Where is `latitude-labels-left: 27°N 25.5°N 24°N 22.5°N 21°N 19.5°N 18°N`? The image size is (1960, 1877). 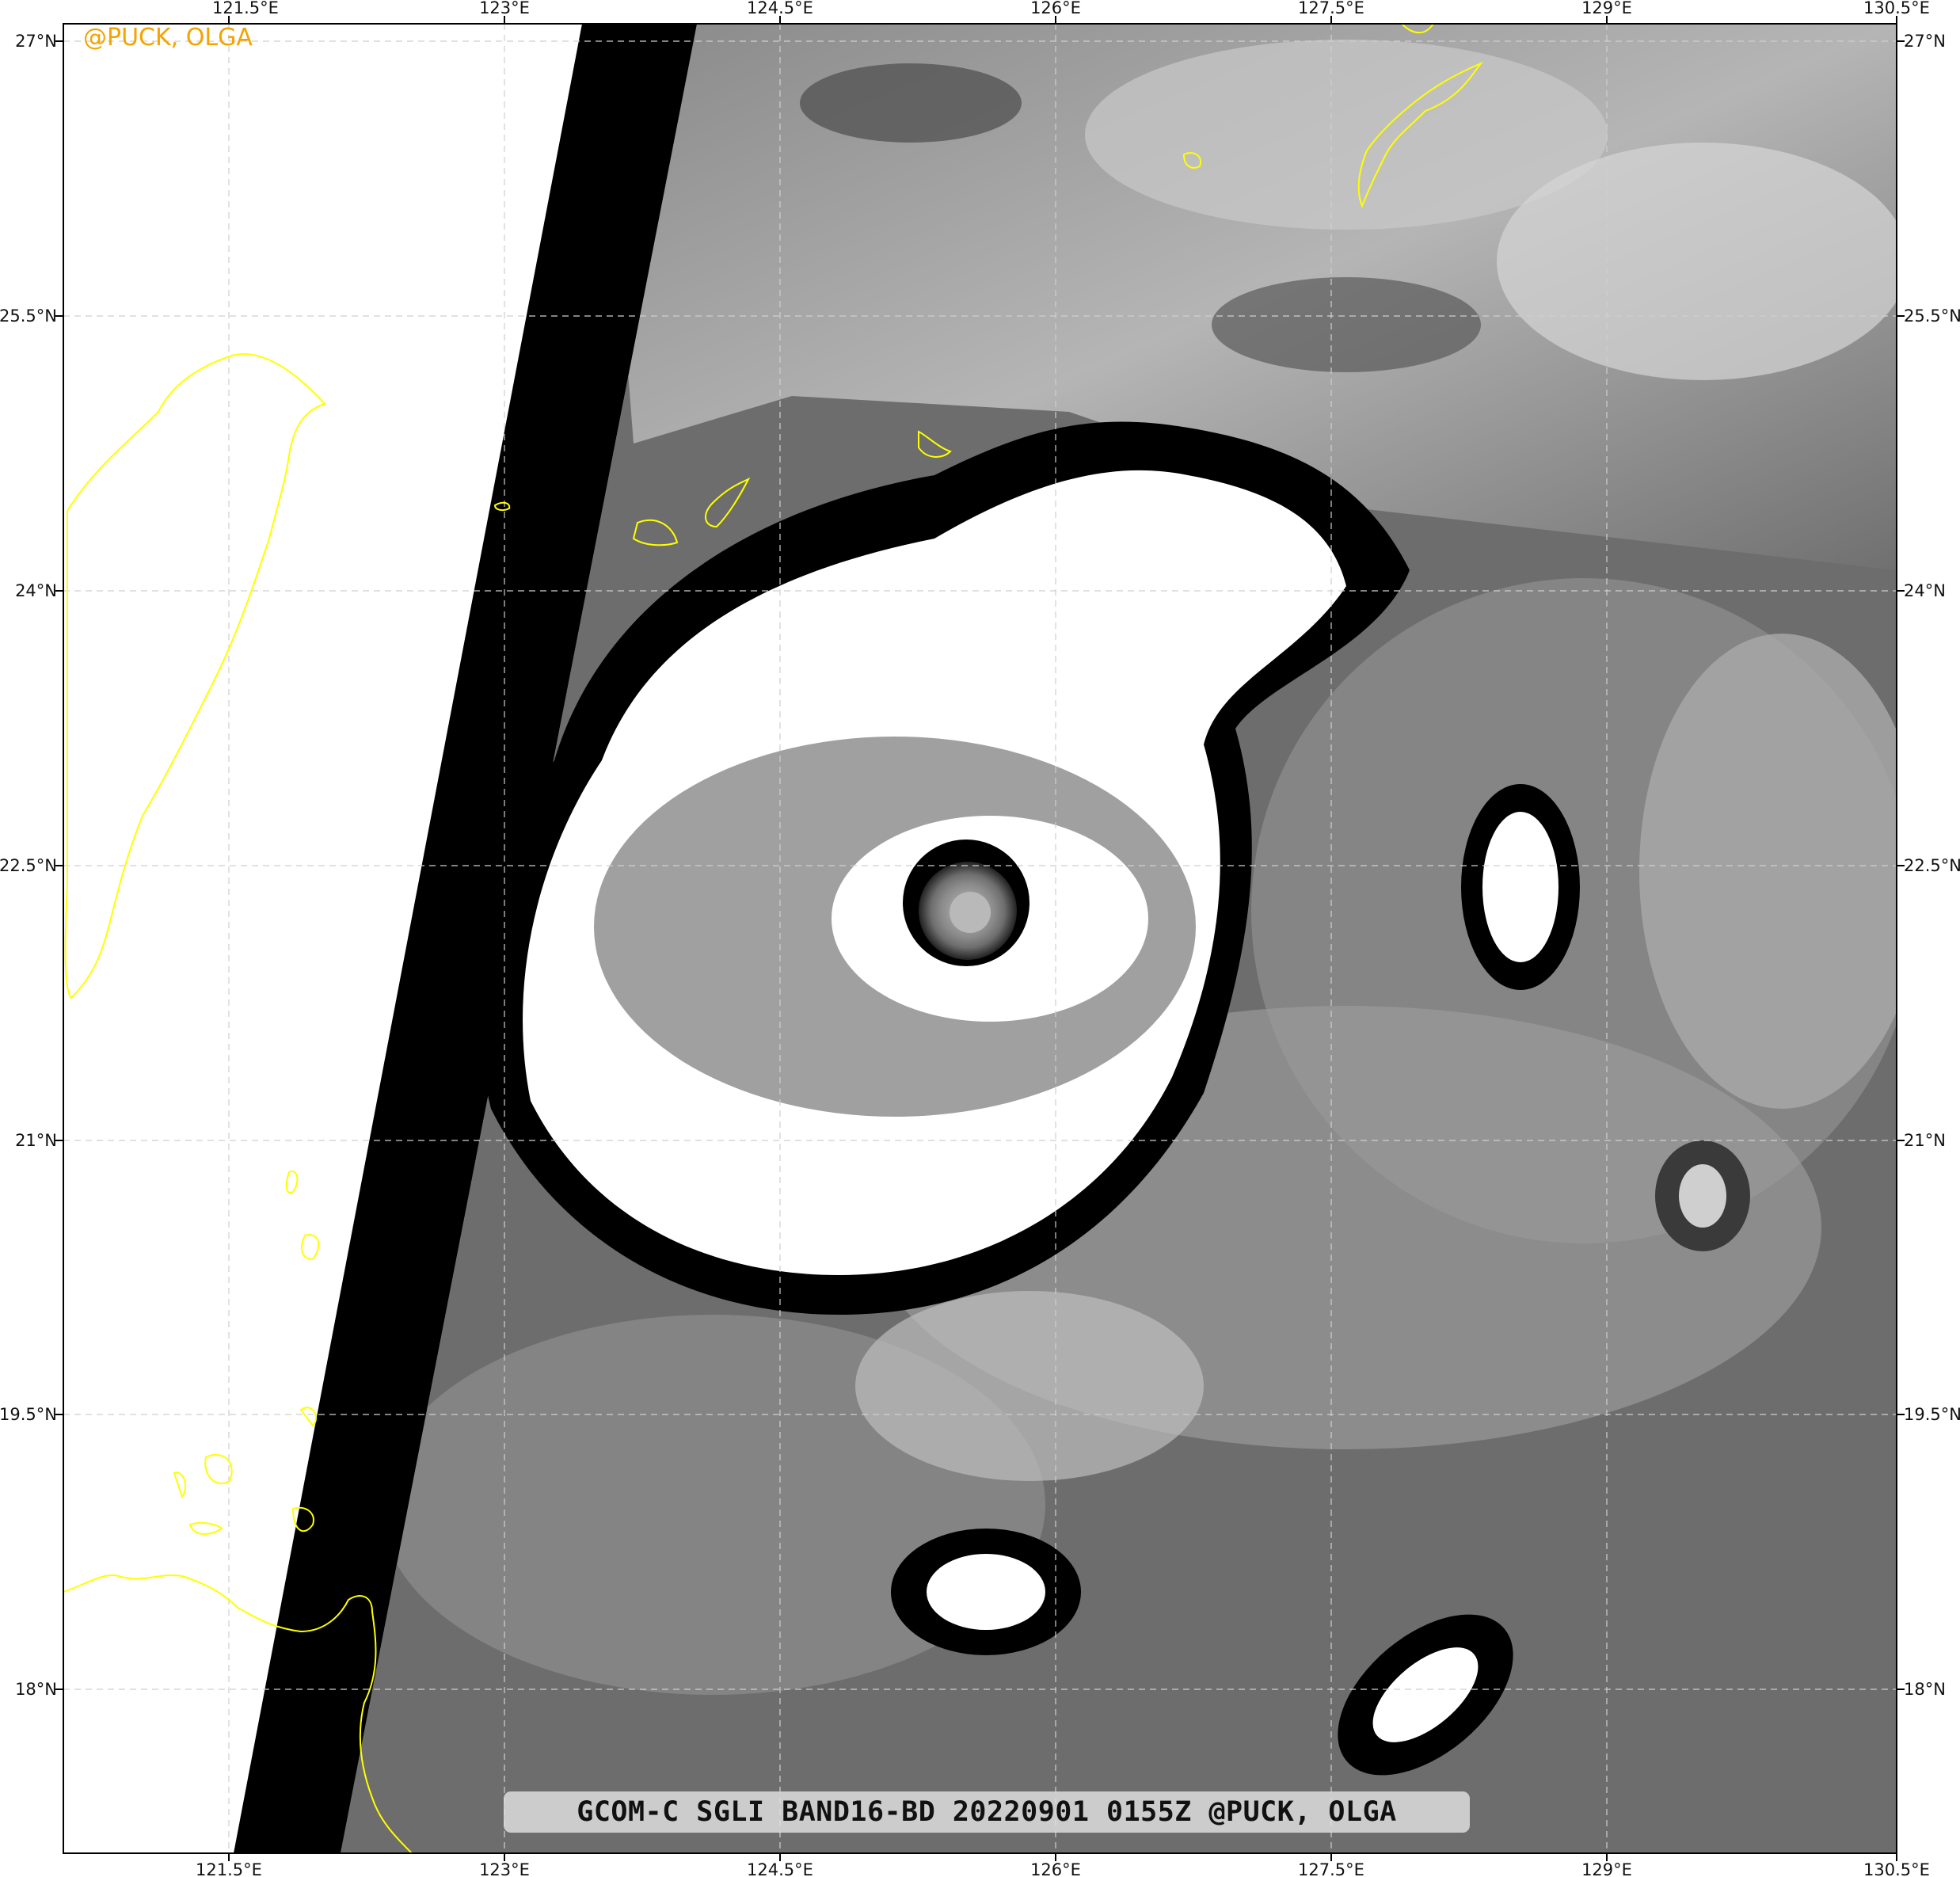
latitude-labels-left: 27°N 25.5°N 24°N 22.5°N 21°N 19.5°N 18°N is located at coordinates (29, 865).